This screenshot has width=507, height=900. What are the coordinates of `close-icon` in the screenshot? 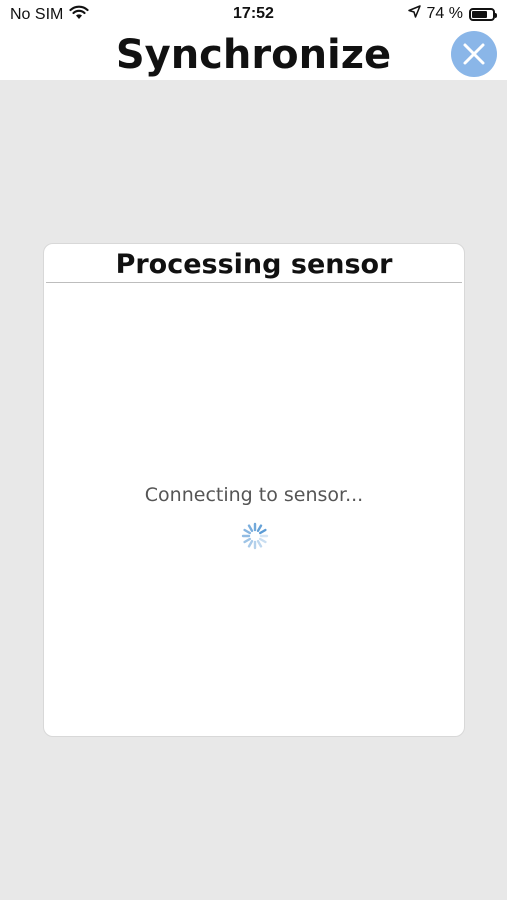 It's located at (474, 54).